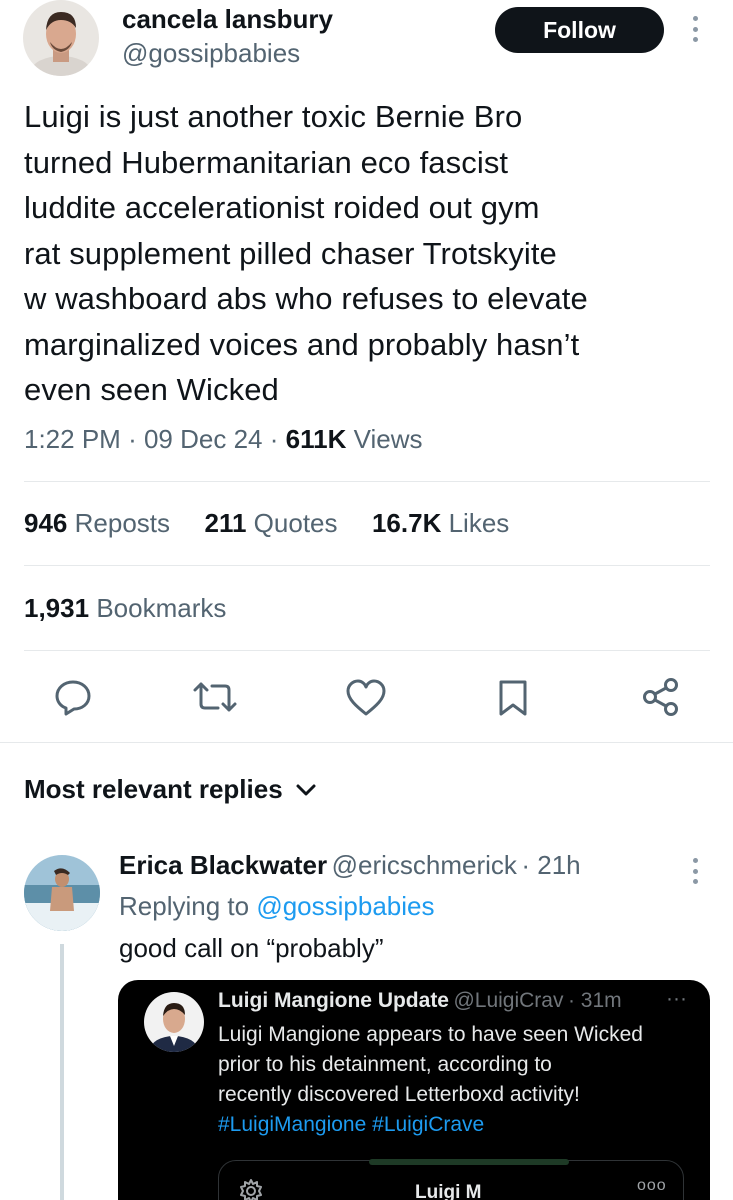  I want to click on reply-age: · 21h, so click(551, 865).